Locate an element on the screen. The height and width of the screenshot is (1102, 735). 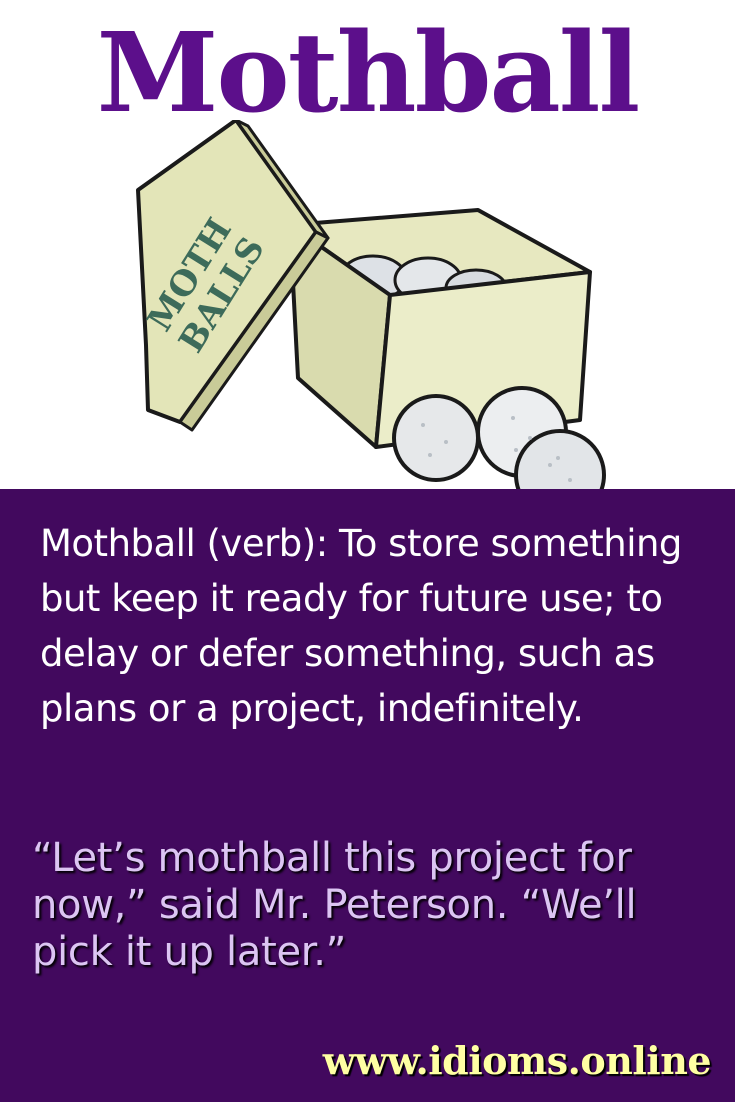
idiom-title: Mothball is located at coordinates (368, 72).